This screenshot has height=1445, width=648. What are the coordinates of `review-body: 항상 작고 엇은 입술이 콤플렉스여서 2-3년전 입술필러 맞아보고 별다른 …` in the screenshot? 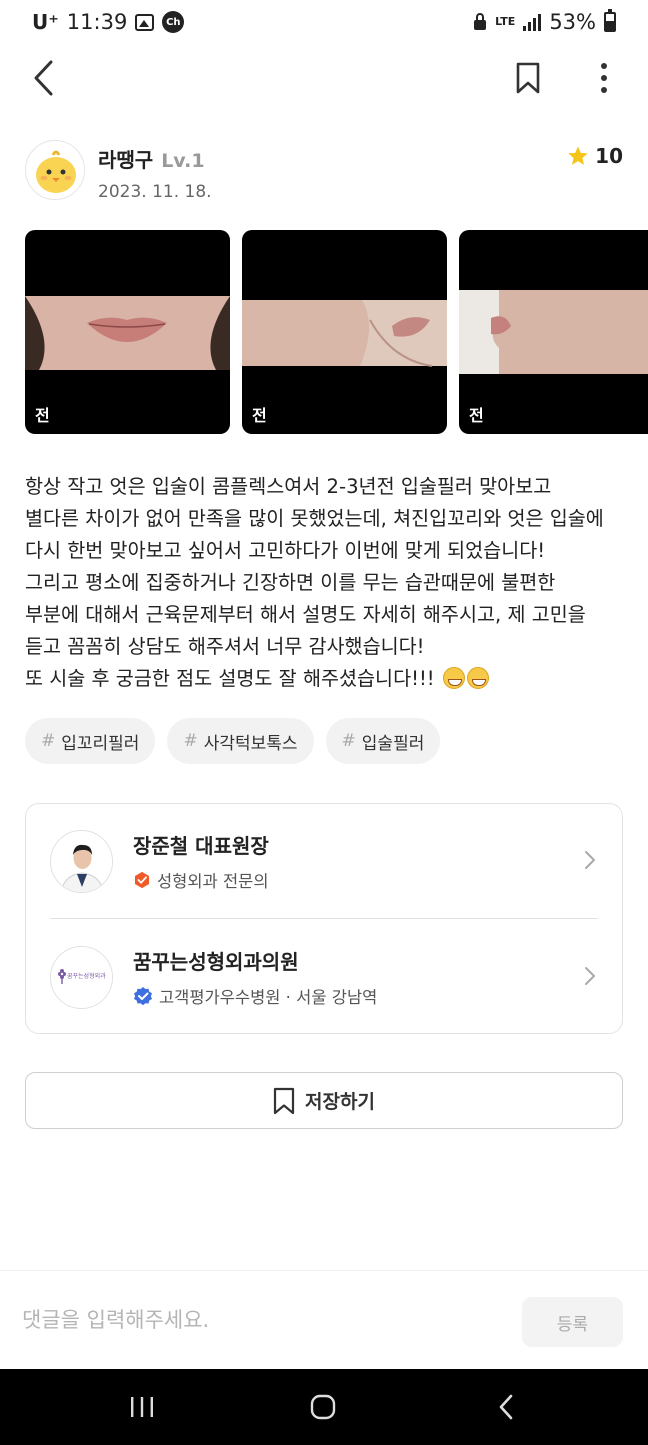 It's located at (325, 583).